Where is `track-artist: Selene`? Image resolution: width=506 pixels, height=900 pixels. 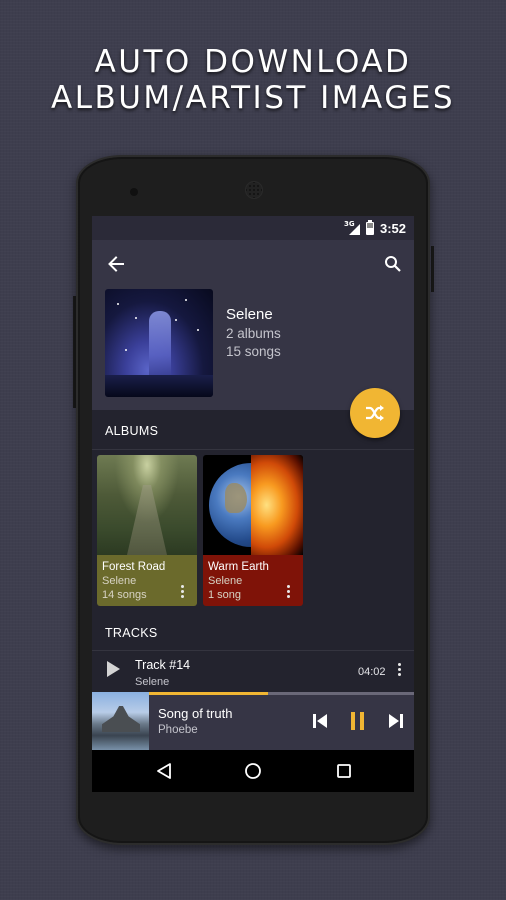
track-artist: Selene is located at coordinates (152, 682).